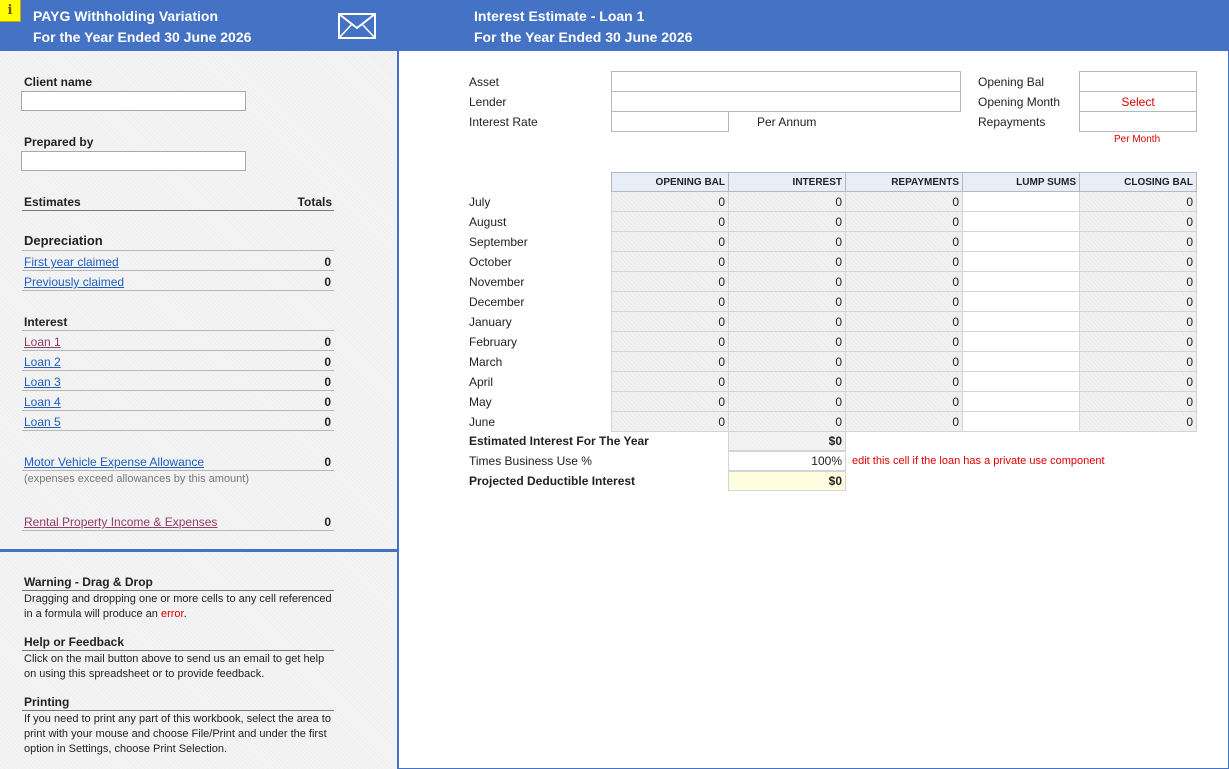  I want to click on month-label: January, so click(490, 322).